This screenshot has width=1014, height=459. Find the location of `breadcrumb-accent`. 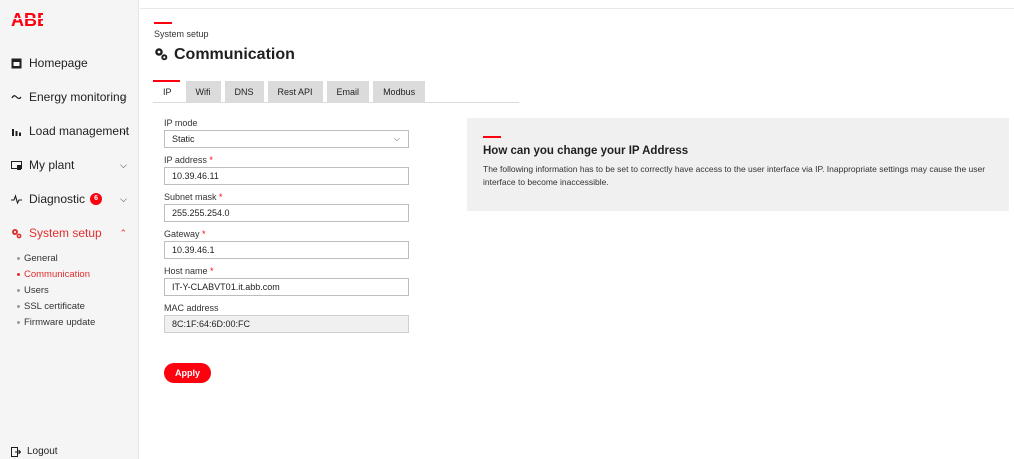

breadcrumb-accent is located at coordinates (163, 23).